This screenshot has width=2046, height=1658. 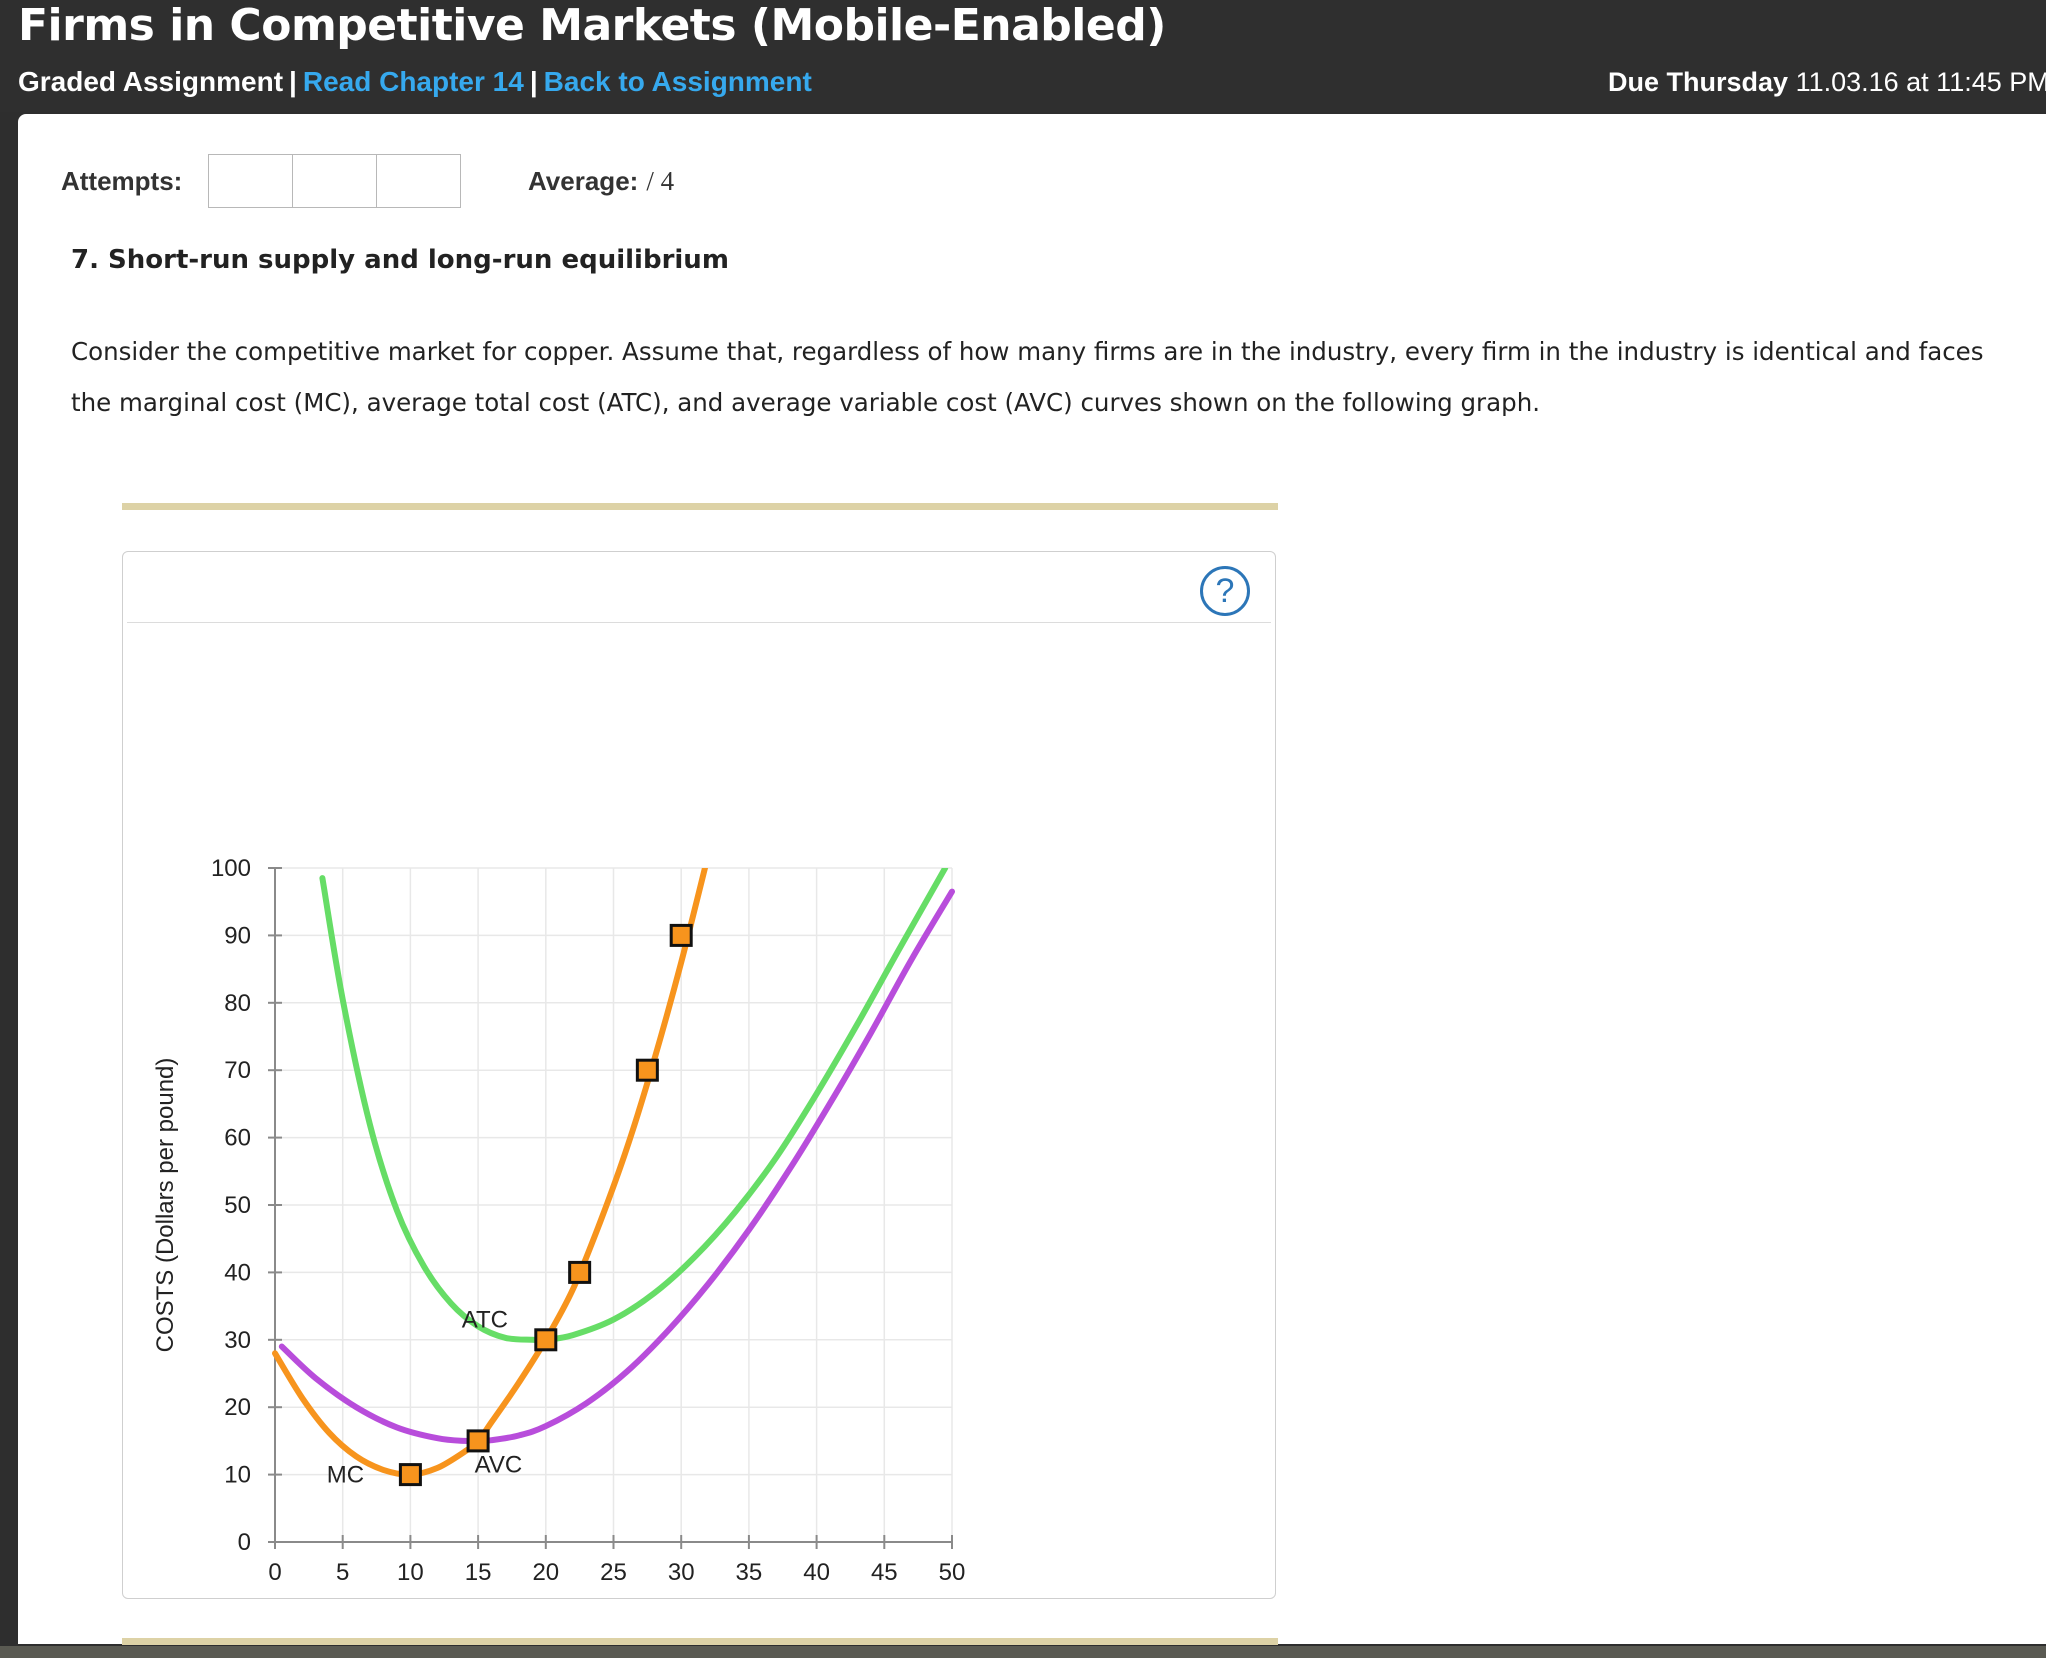 What do you see at coordinates (274, 1572) in the screenshot?
I see `x-tick-label: 0` at bounding box center [274, 1572].